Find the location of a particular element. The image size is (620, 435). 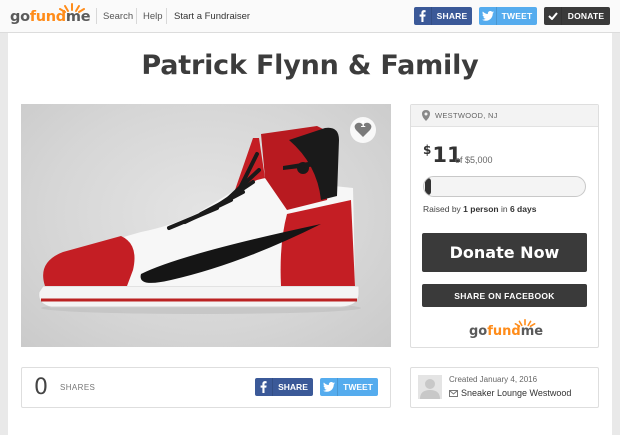

nav-search-link: Search is located at coordinates (118, 16).